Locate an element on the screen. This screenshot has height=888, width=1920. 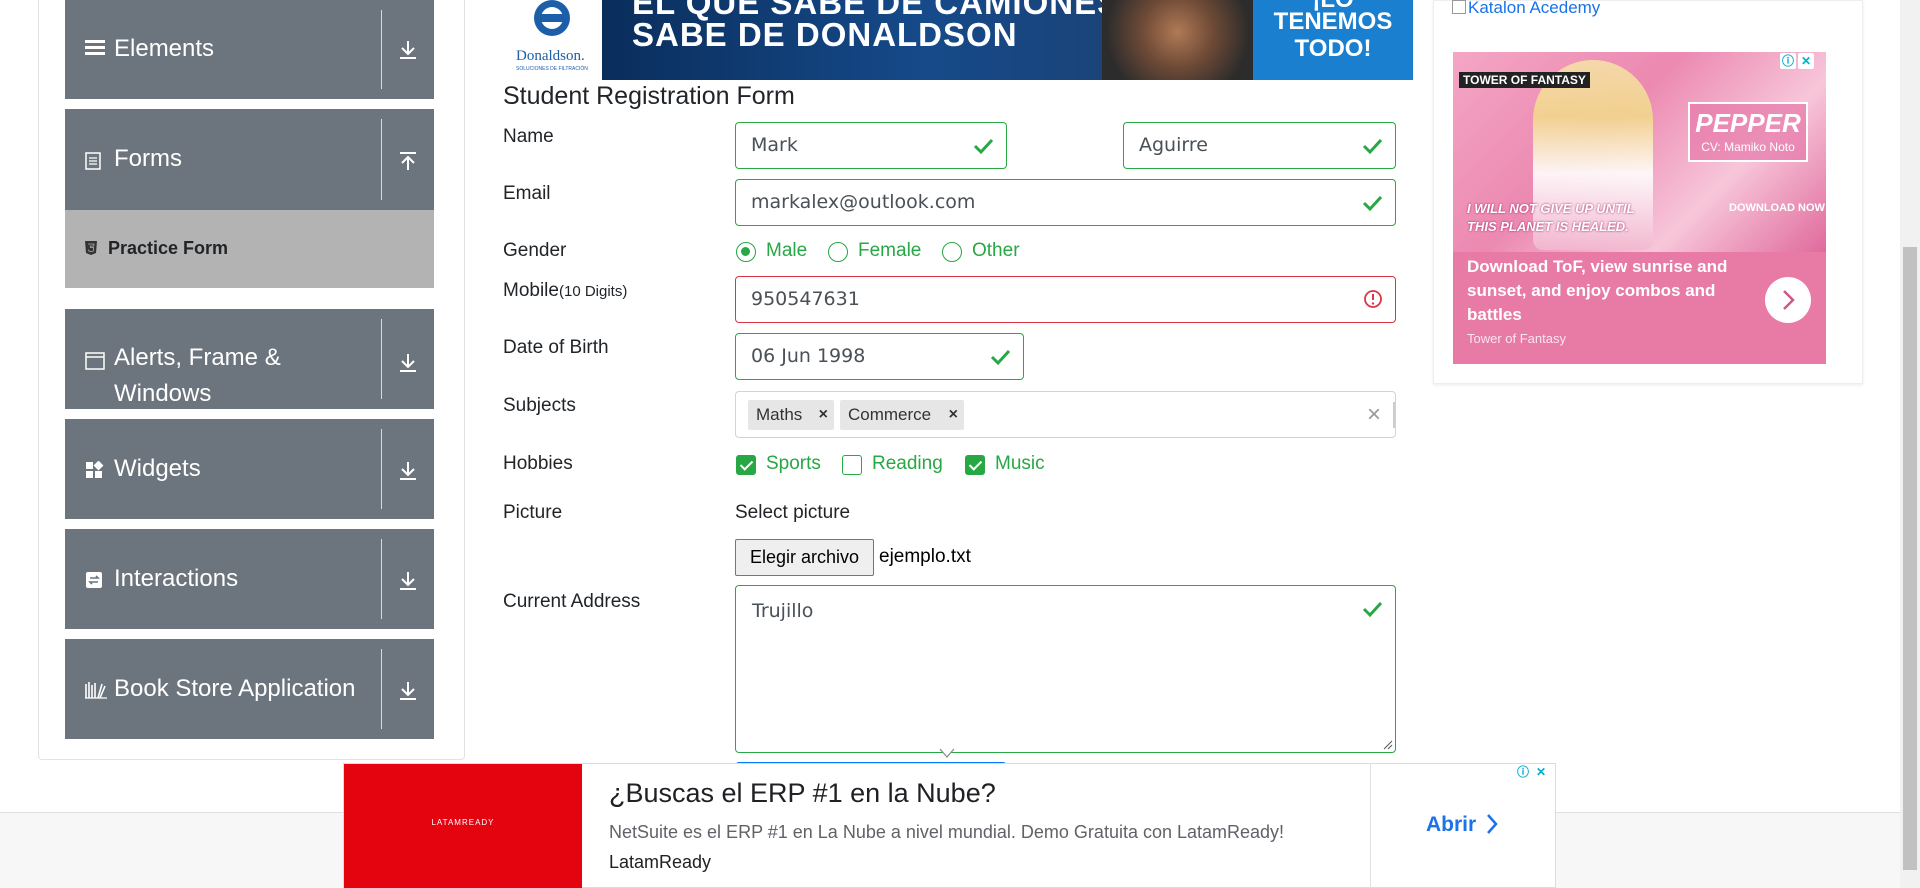
sidebar-group-alerts: Alerts, Frame & Windows is located at coordinates (249, 359).